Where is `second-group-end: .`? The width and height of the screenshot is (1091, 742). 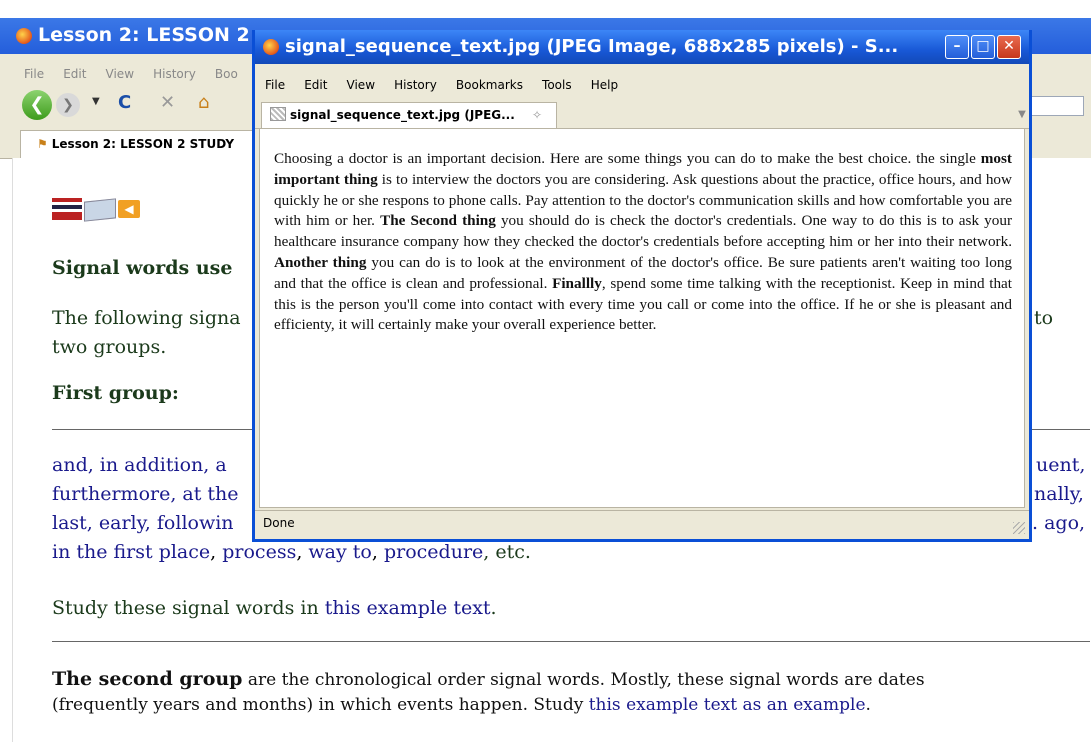 second-group-end: . is located at coordinates (868, 705).